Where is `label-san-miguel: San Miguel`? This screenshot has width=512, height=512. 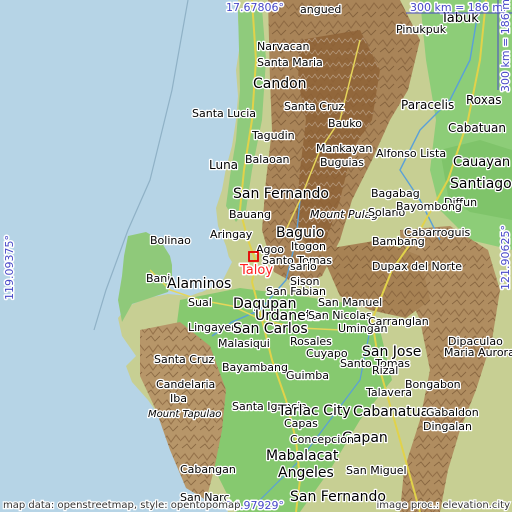
label-san-miguel: San Miguel is located at coordinates (376, 470).